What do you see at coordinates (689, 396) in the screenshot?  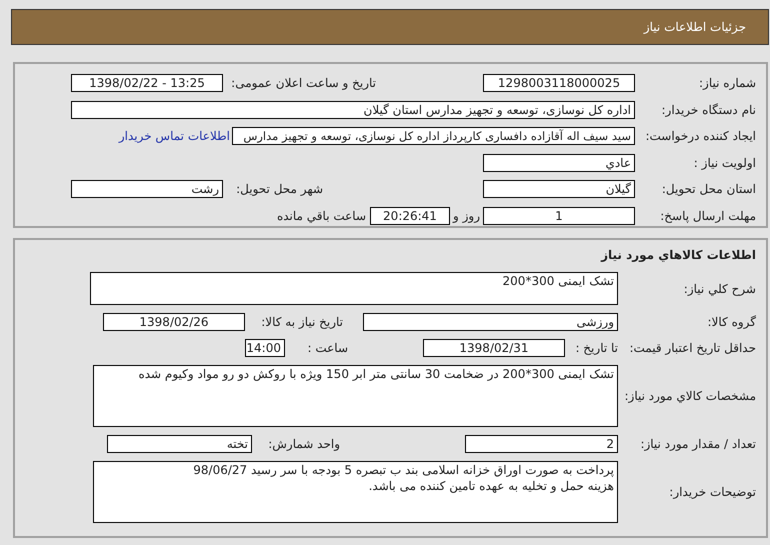 I see `field-label: مشخصات کالاي مورد نیاز:` at bounding box center [689, 396].